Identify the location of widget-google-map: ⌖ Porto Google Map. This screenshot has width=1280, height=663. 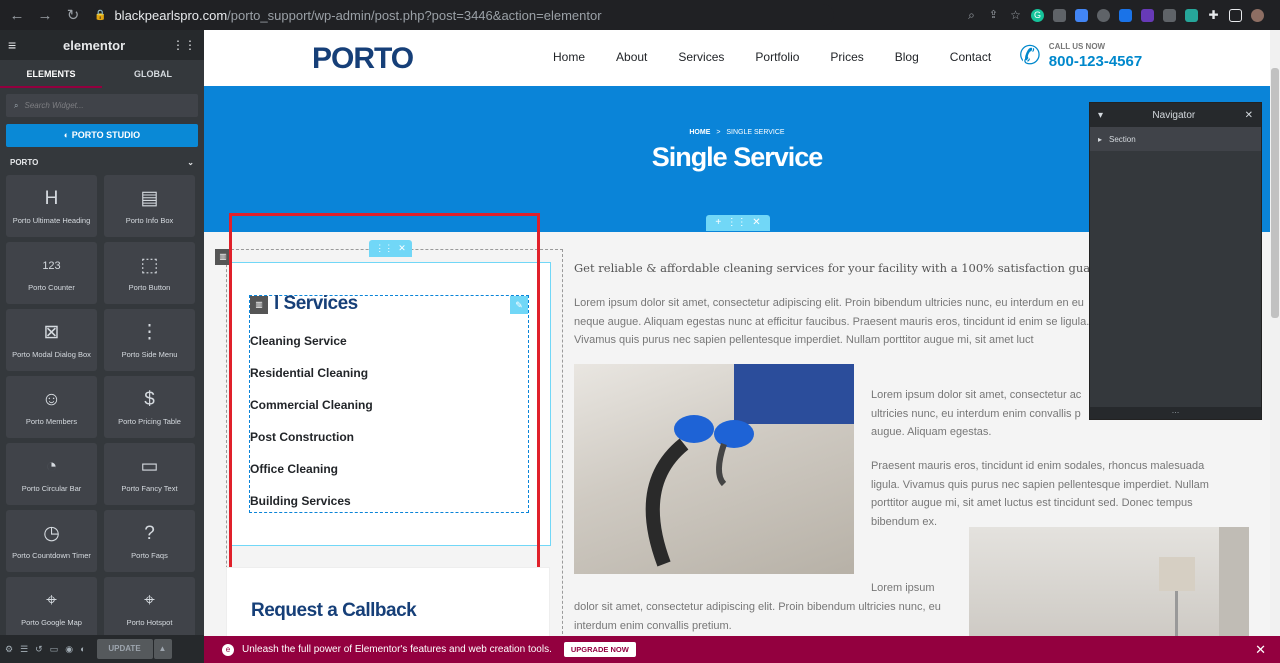
(51, 608).